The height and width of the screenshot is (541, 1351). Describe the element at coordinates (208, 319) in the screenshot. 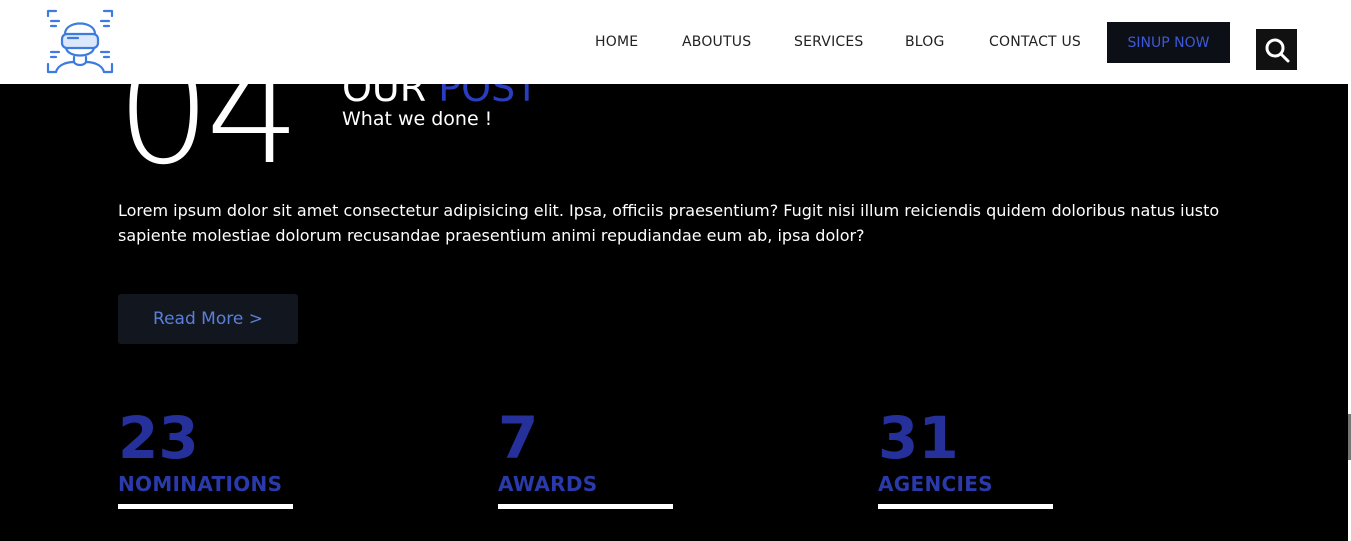

I see `read-more-button: Read More >` at that location.